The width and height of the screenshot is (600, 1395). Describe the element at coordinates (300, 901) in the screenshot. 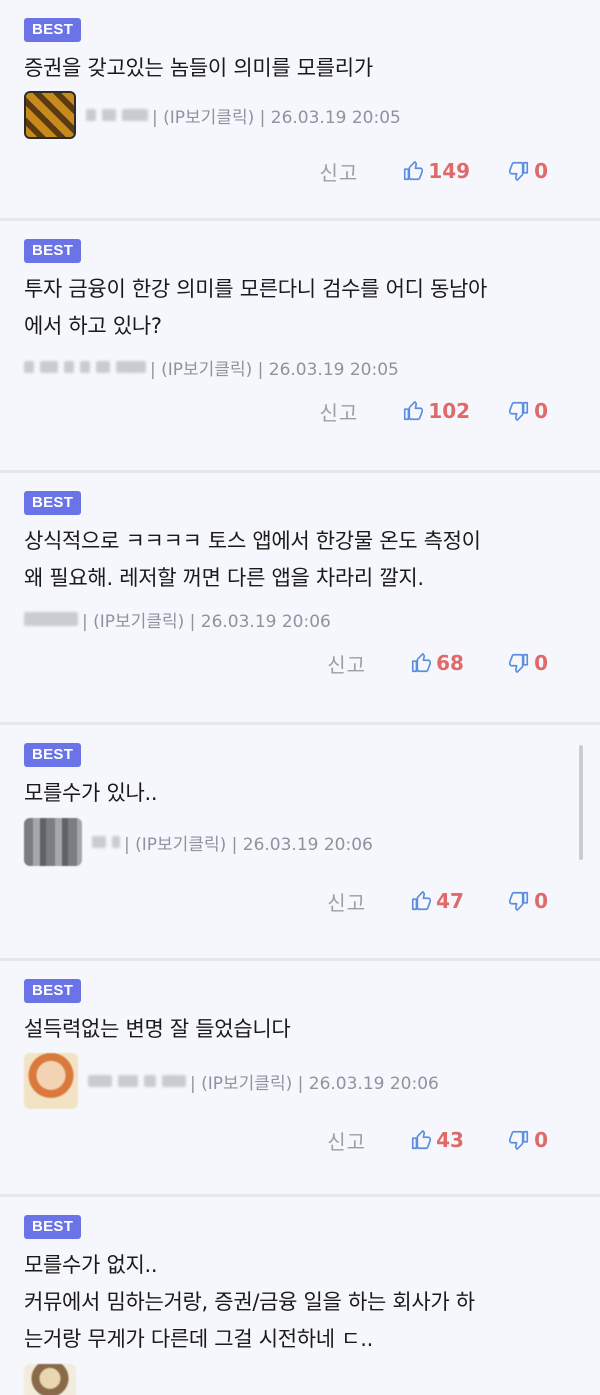

I see `comment-actions: 신고 47 0` at that location.